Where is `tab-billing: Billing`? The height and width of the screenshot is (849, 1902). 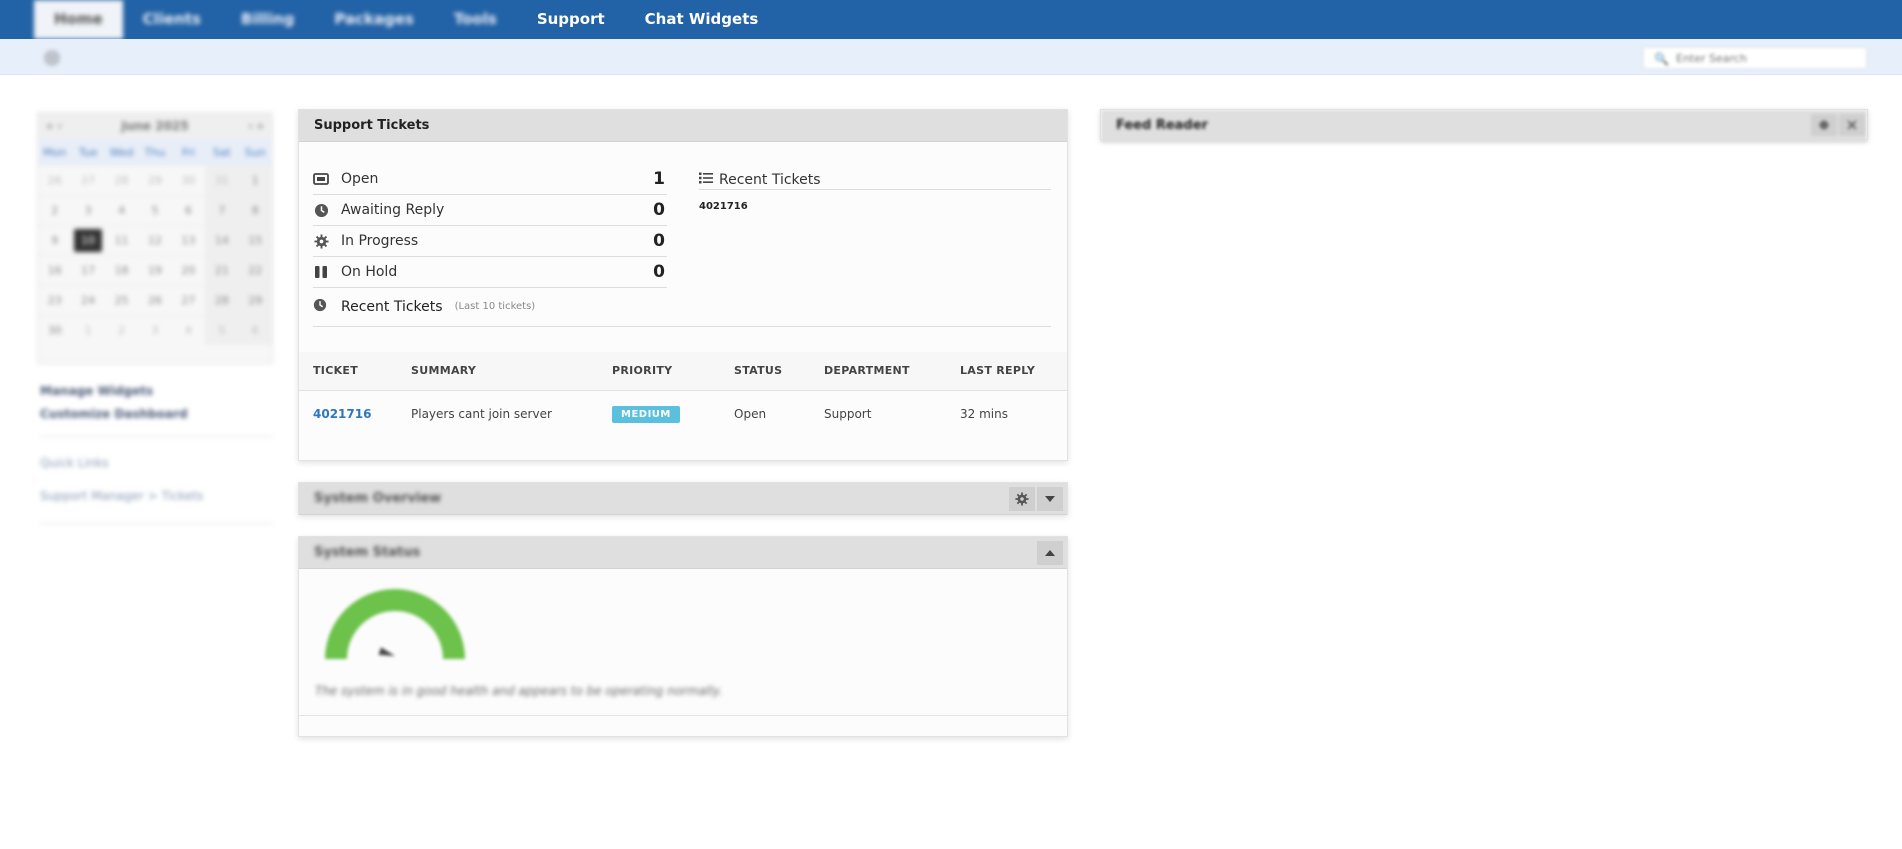 tab-billing: Billing is located at coordinates (267, 19).